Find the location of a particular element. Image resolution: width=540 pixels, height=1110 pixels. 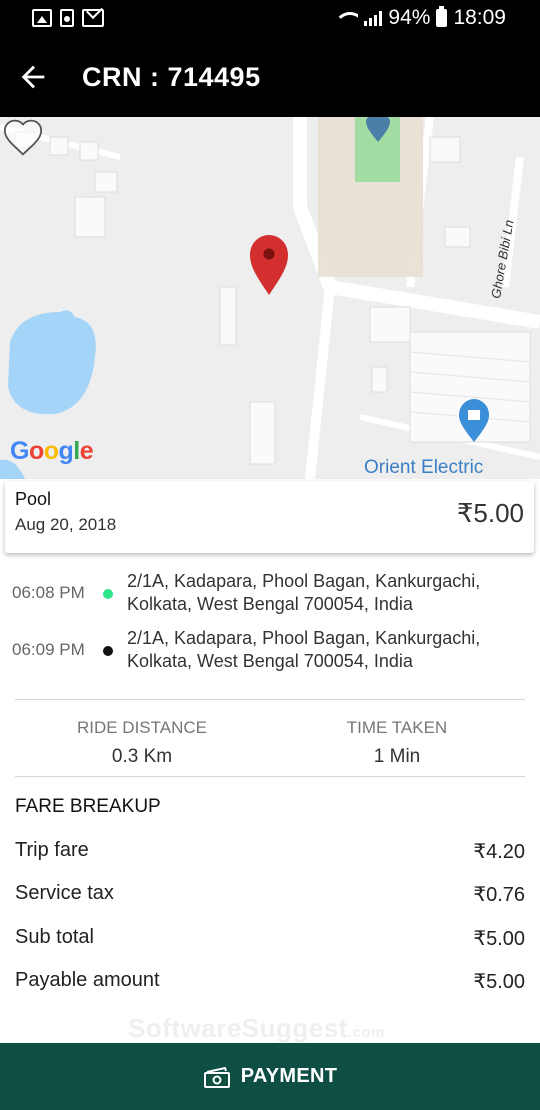

camera-notification-icon is located at coordinates (67, 18).